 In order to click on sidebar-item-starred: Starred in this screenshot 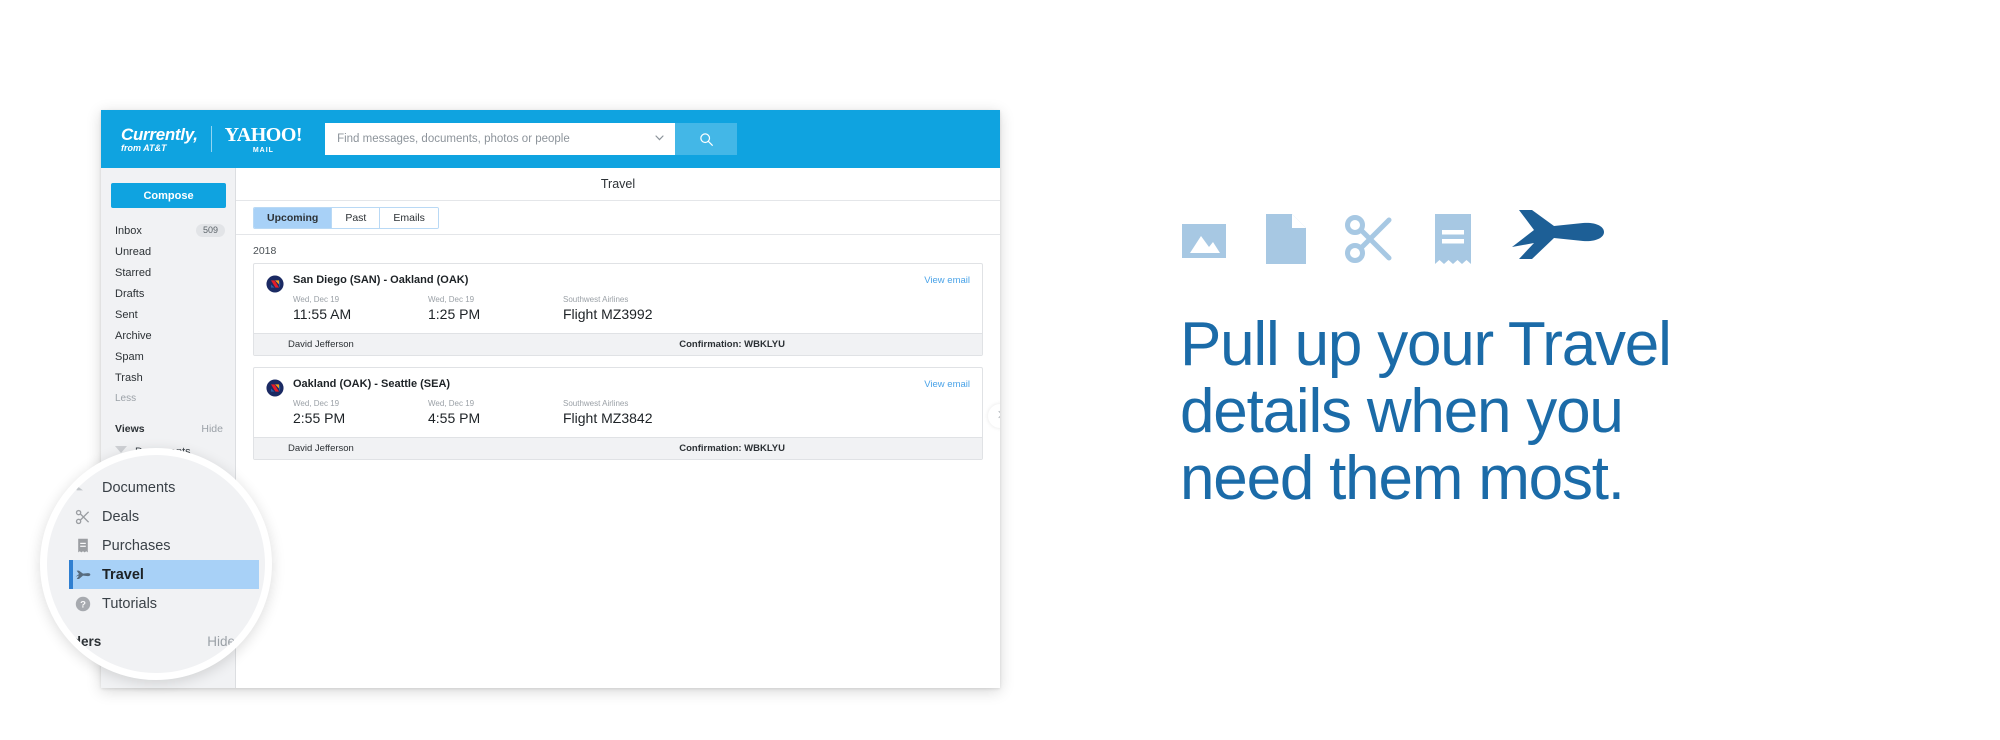, I will do `click(168, 272)`.